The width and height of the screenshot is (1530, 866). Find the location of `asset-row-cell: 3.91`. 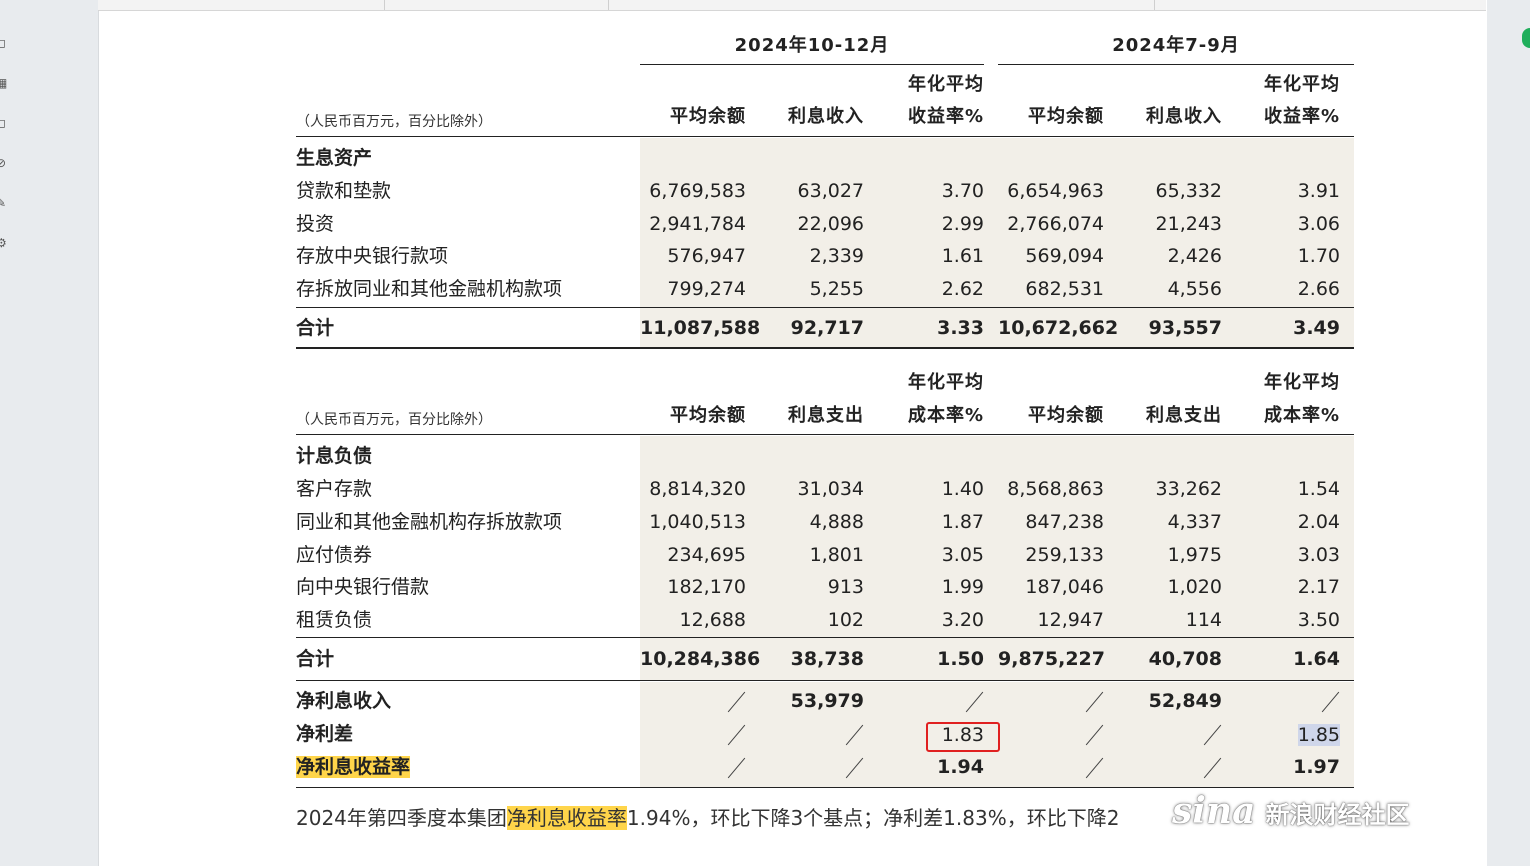

asset-row-cell: 3.91 is located at coordinates (1318, 191).